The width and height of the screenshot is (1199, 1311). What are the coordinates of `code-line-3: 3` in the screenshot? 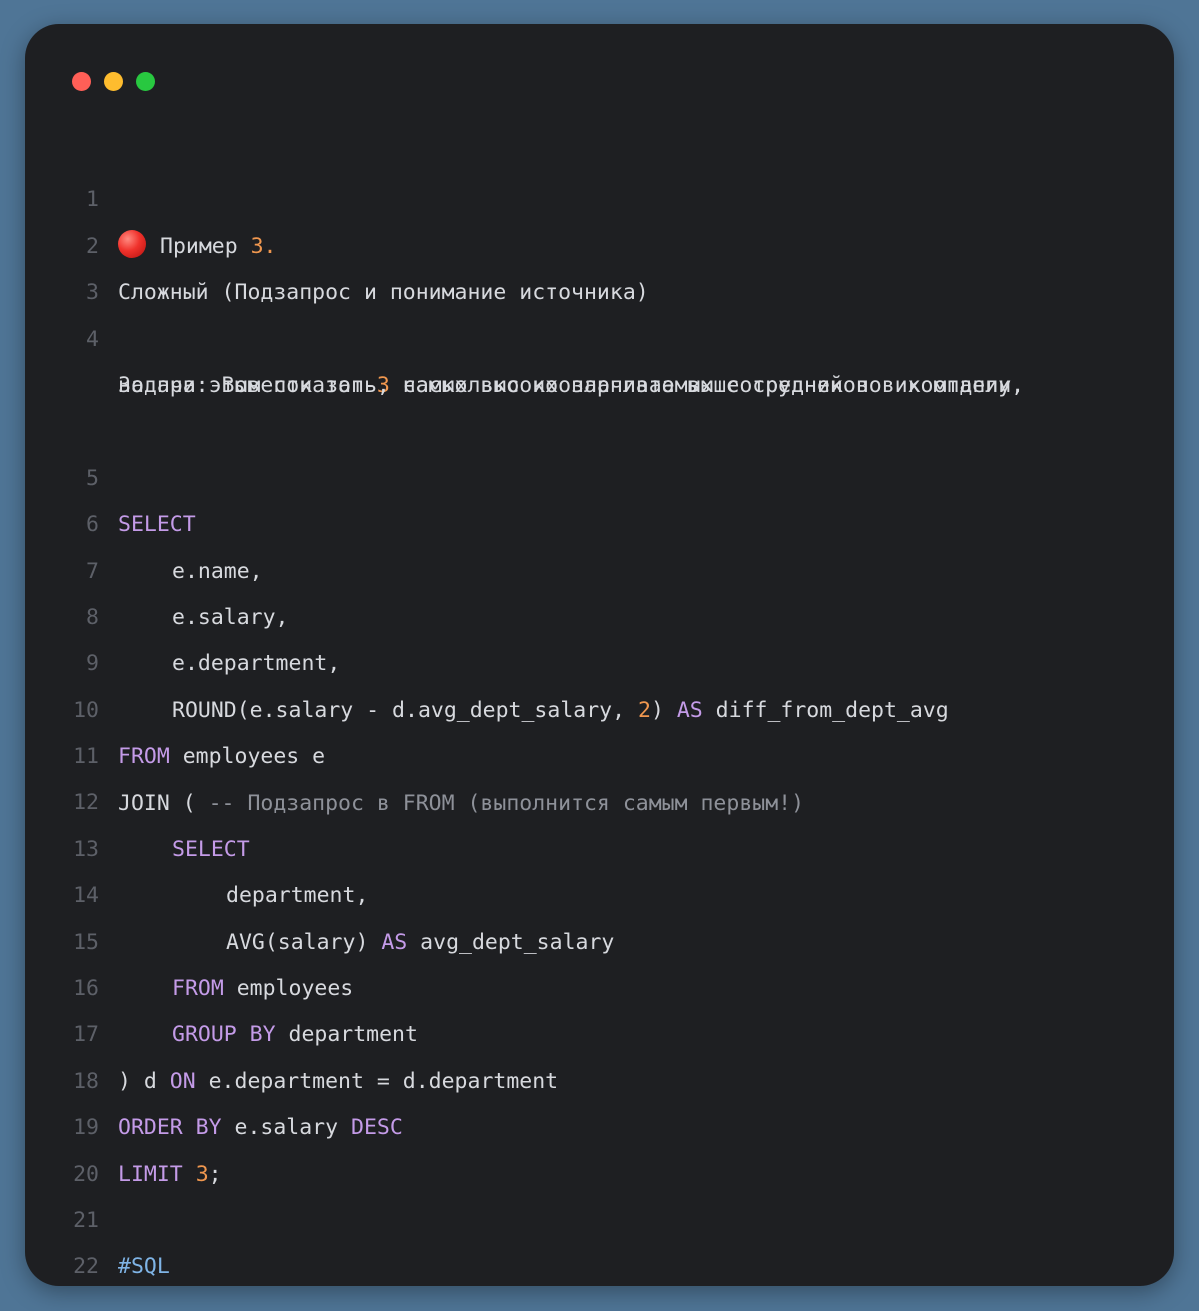 It's located at (599, 264).